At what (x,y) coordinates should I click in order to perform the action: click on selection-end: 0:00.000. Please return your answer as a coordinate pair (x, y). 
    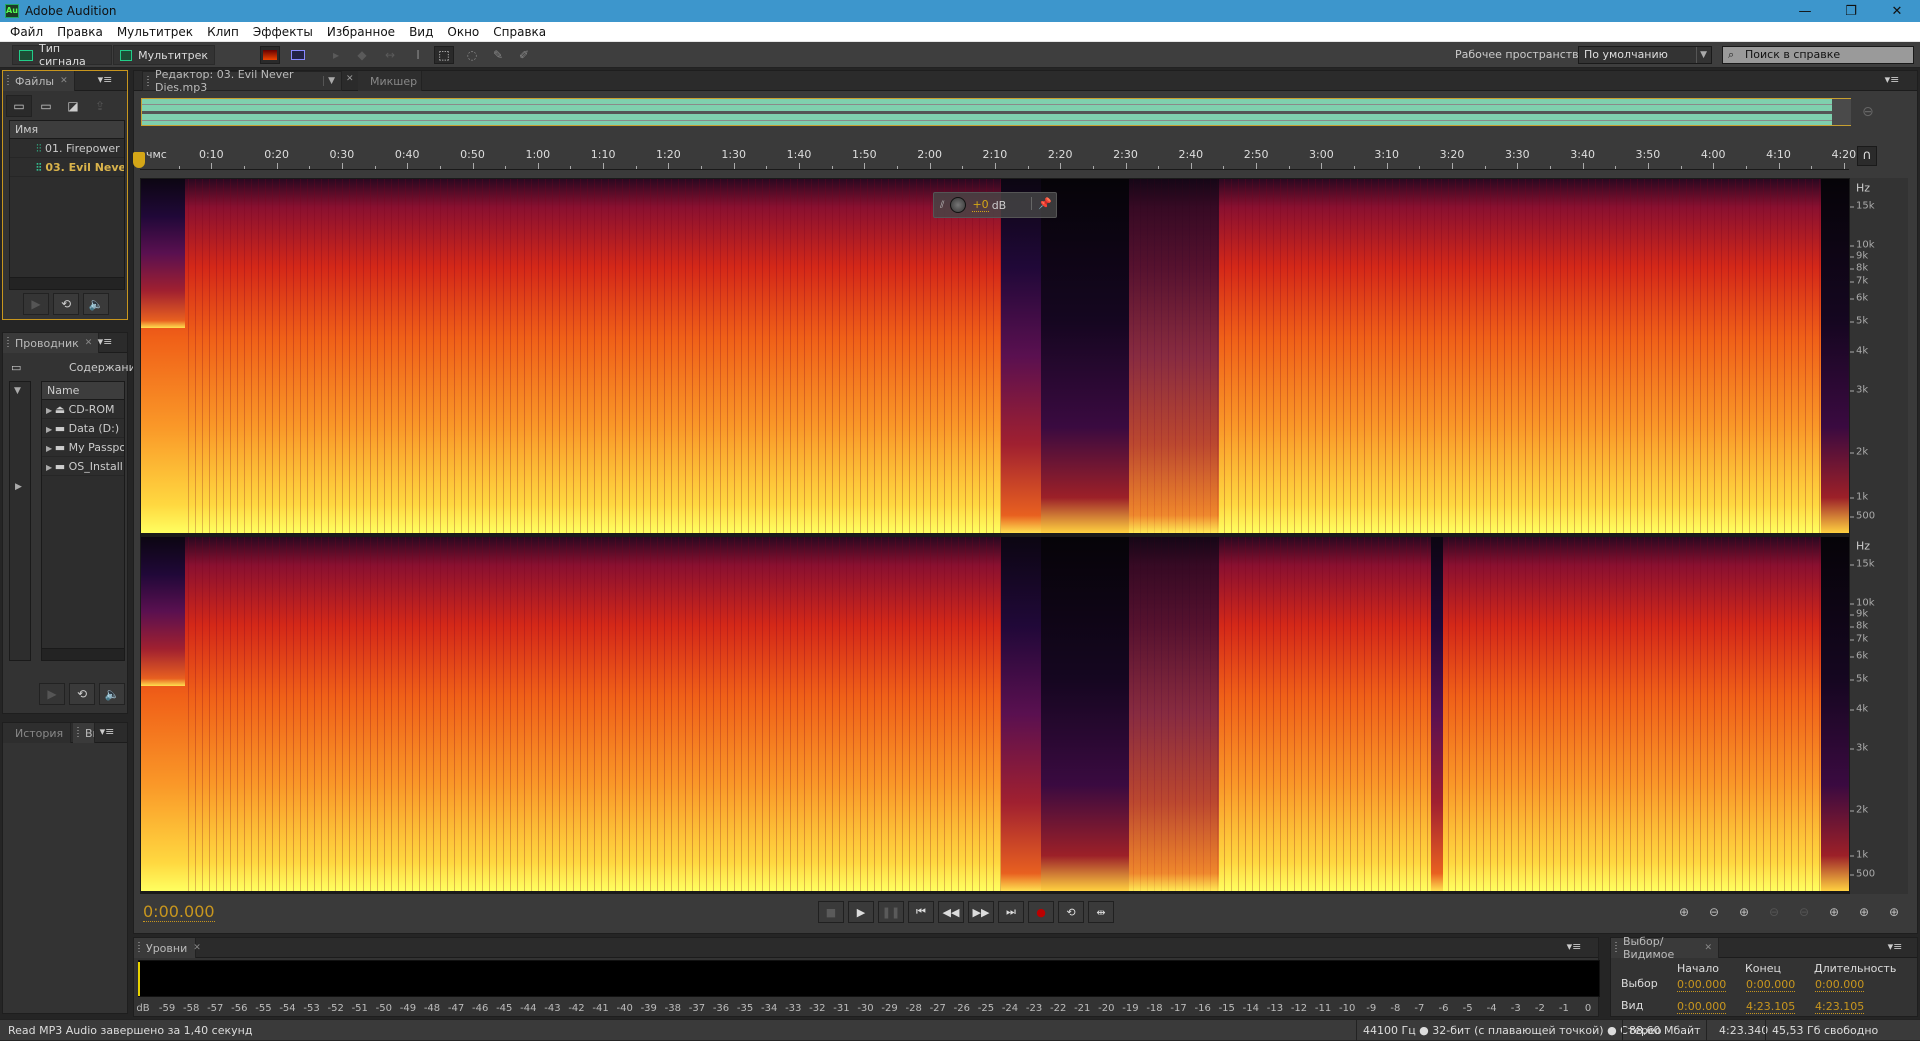
    Looking at the image, I should click on (1771, 985).